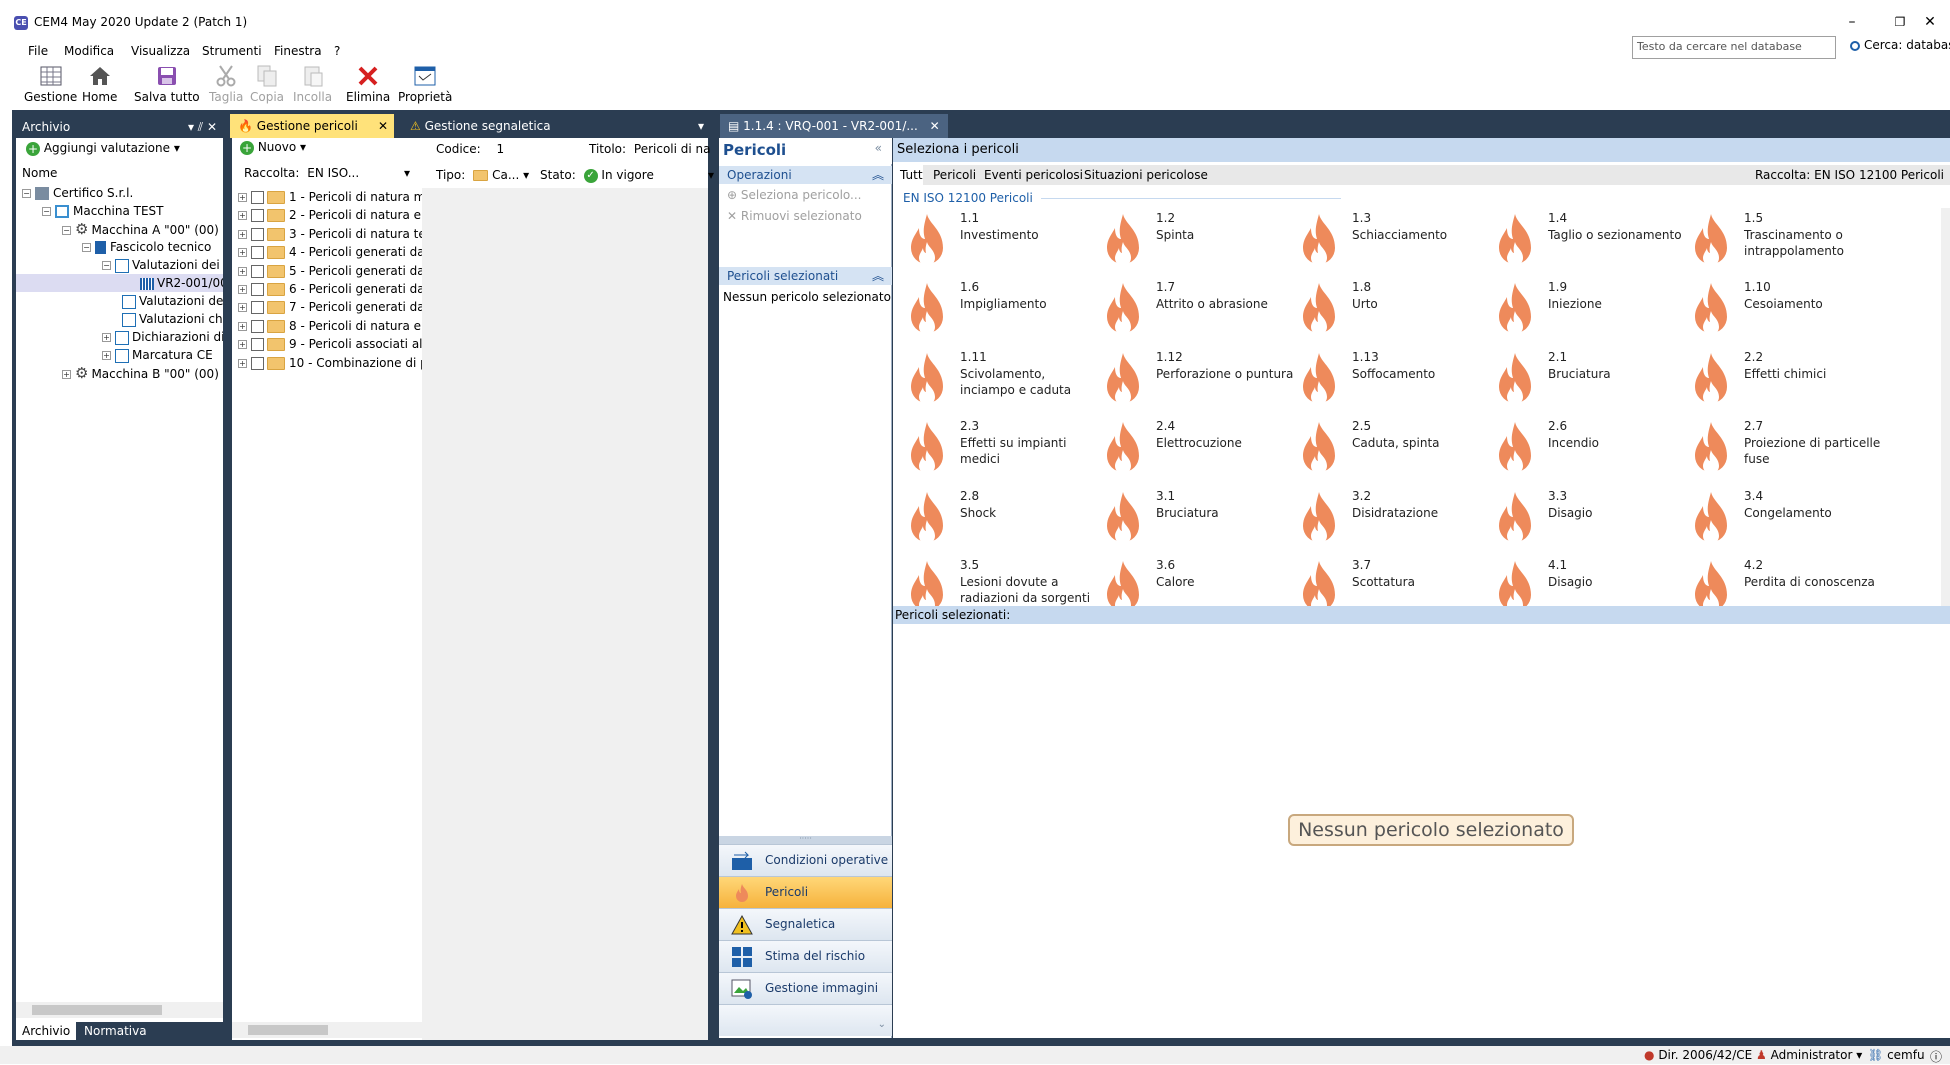 The height and width of the screenshot is (1065, 1950). I want to click on hazard-item: 2.4 Elettrocuzione, so click(1194, 450).